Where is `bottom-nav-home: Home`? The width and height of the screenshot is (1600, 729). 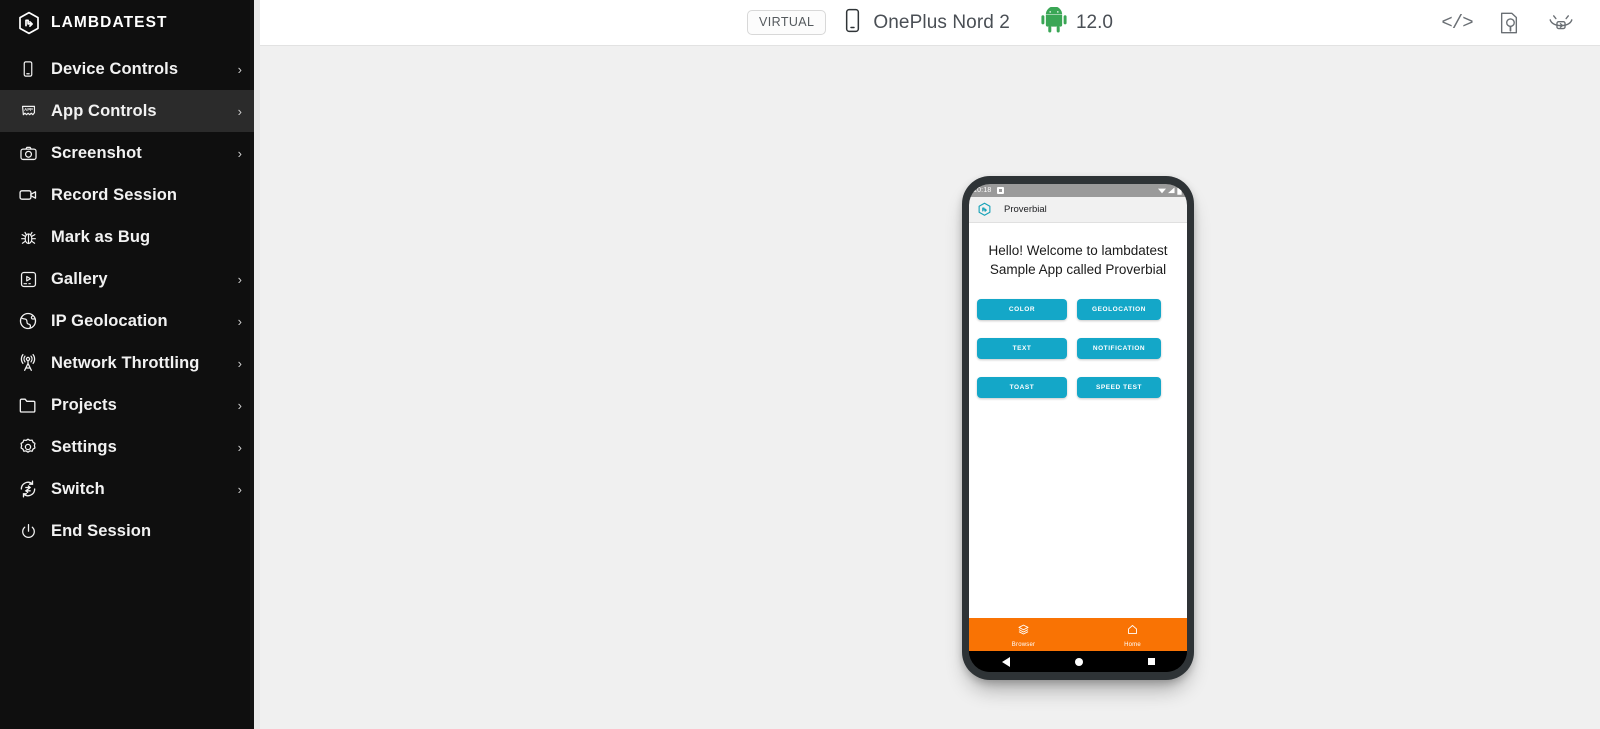
bottom-nav-home: Home is located at coordinates (1132, 634).